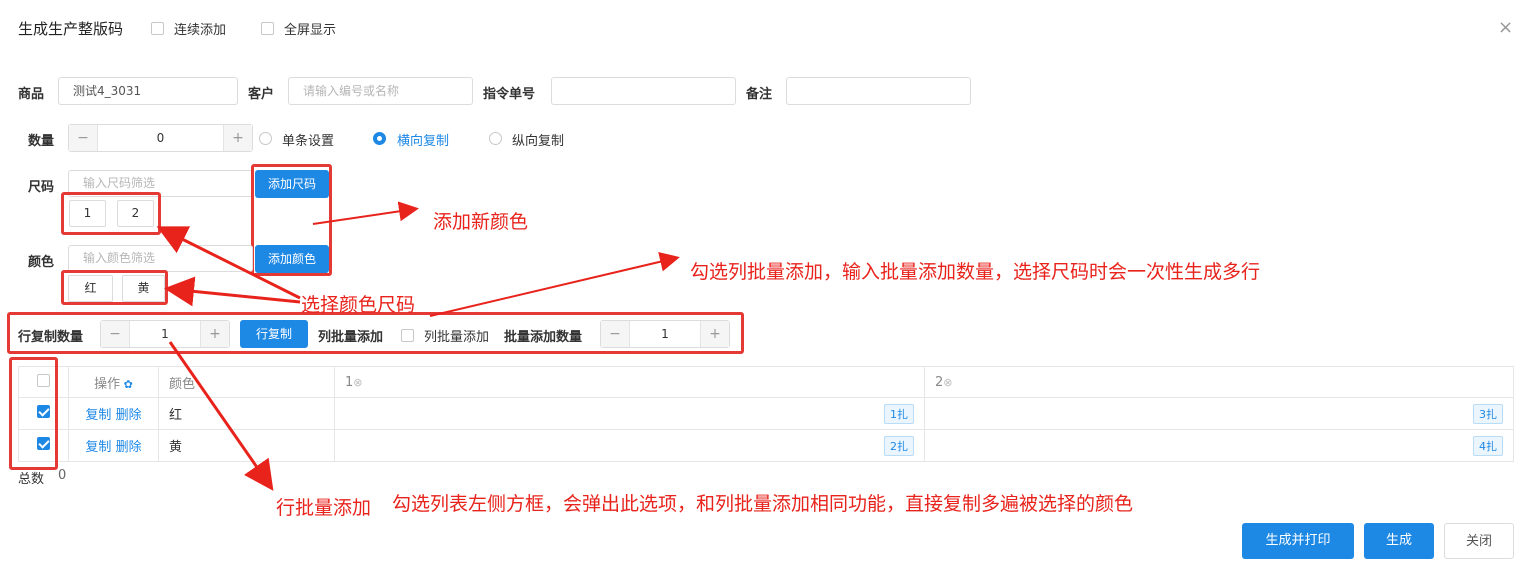  I want to click on annotation-add-color: 添加新颜色, so click(481, 222).